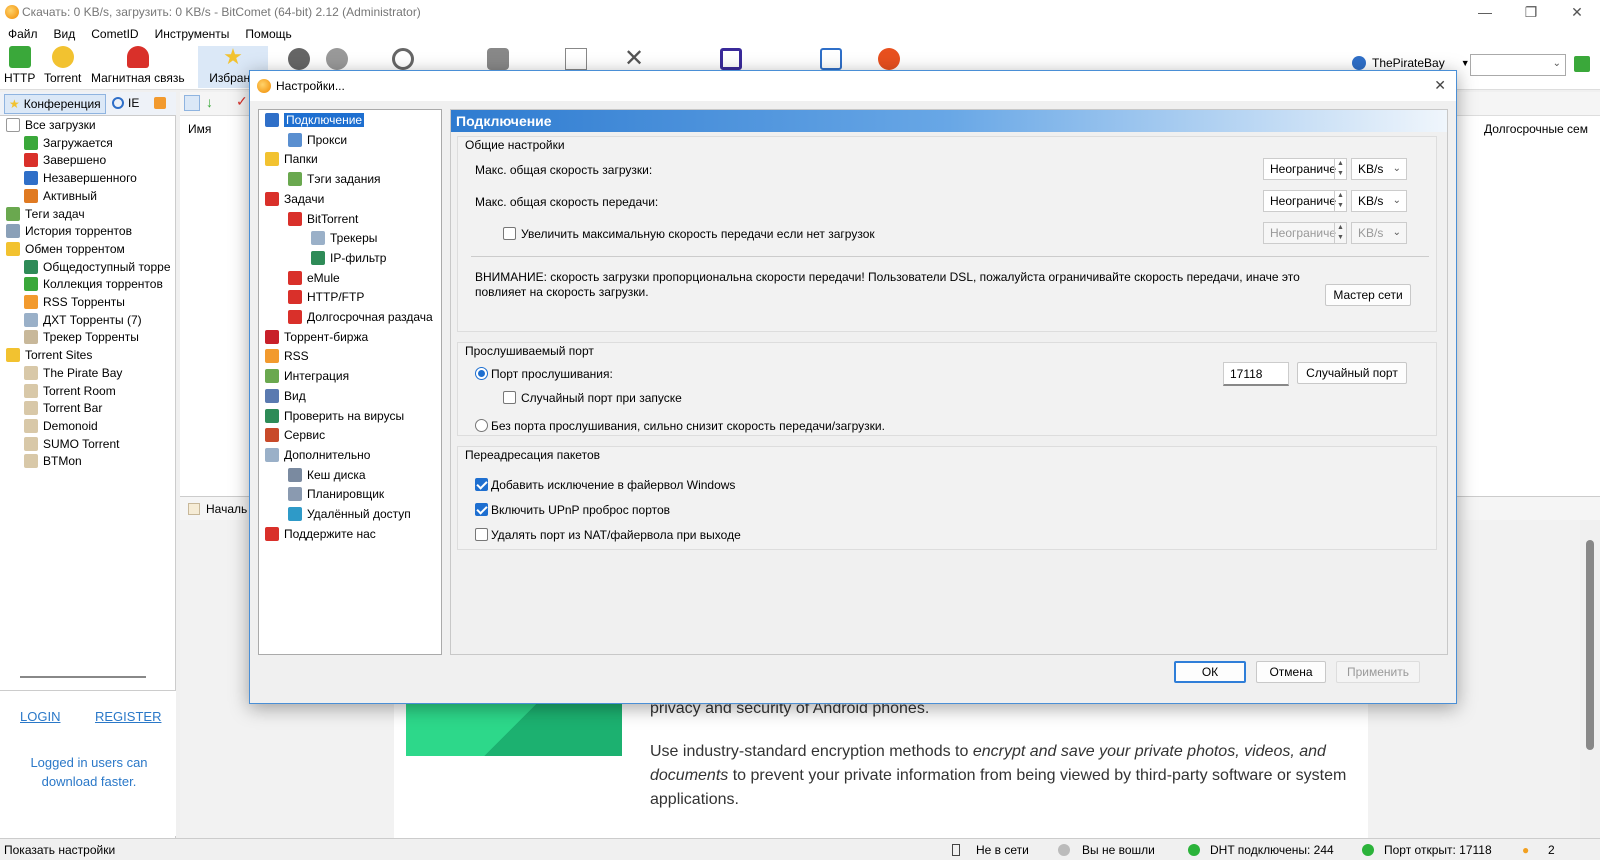 This screenshot has height=860, width=1600. Describe the element at coordinates (83, 677) in the screenshot. I see `sidebar-scrollbar` at that location.